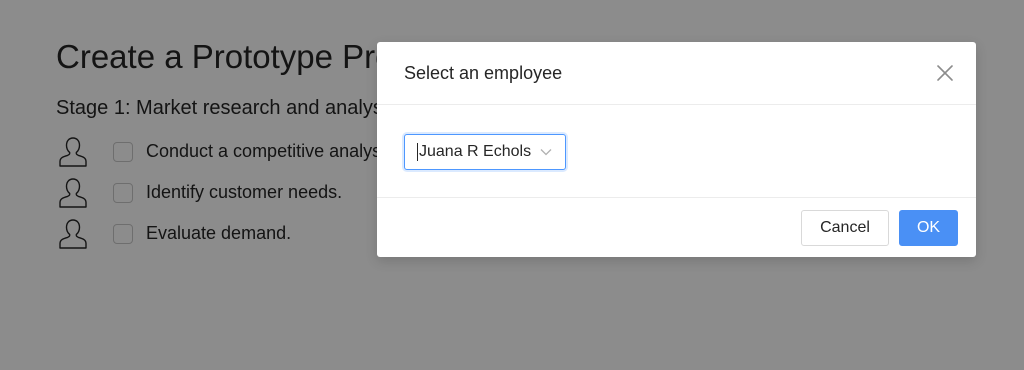  I want to click on modal-body: Juana R Echols, so click(676, 151).